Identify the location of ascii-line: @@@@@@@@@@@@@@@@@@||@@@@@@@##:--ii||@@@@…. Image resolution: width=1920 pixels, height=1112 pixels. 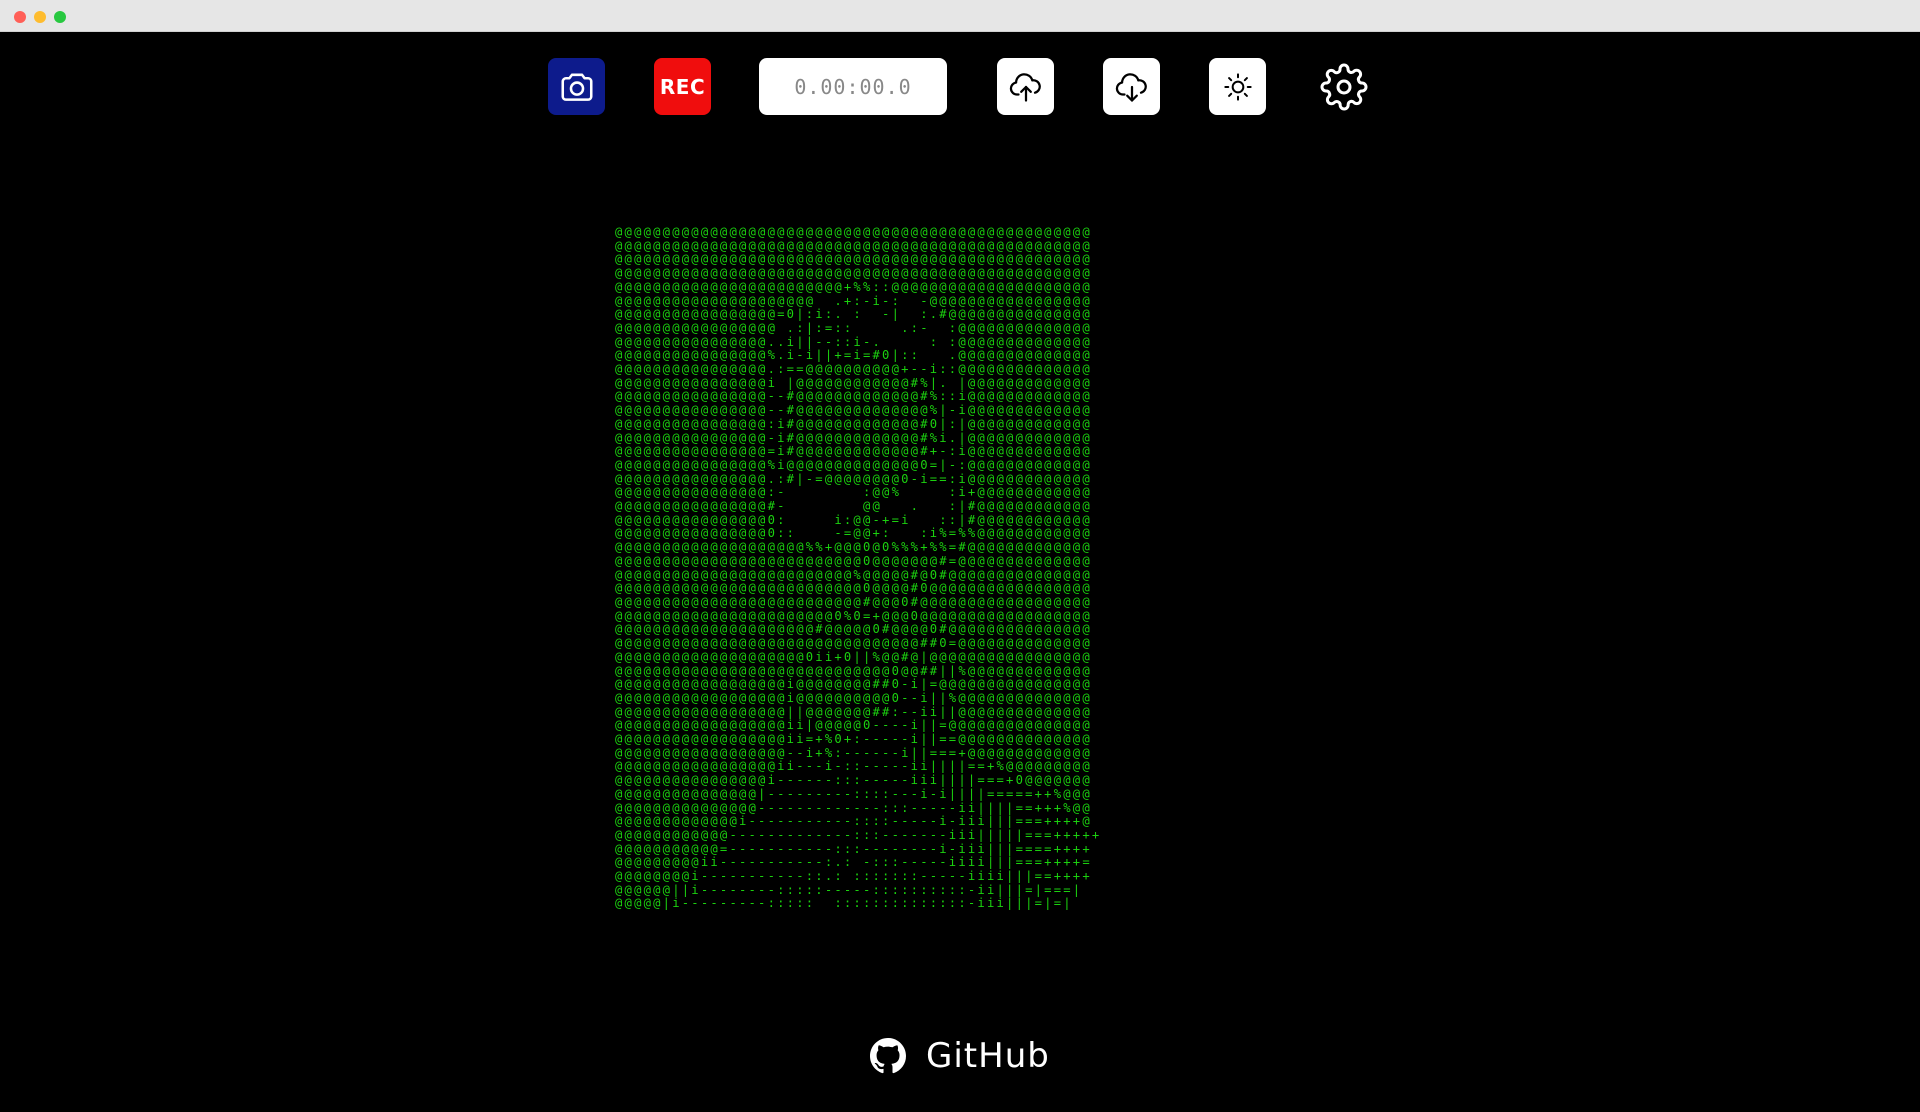
(853, 711).